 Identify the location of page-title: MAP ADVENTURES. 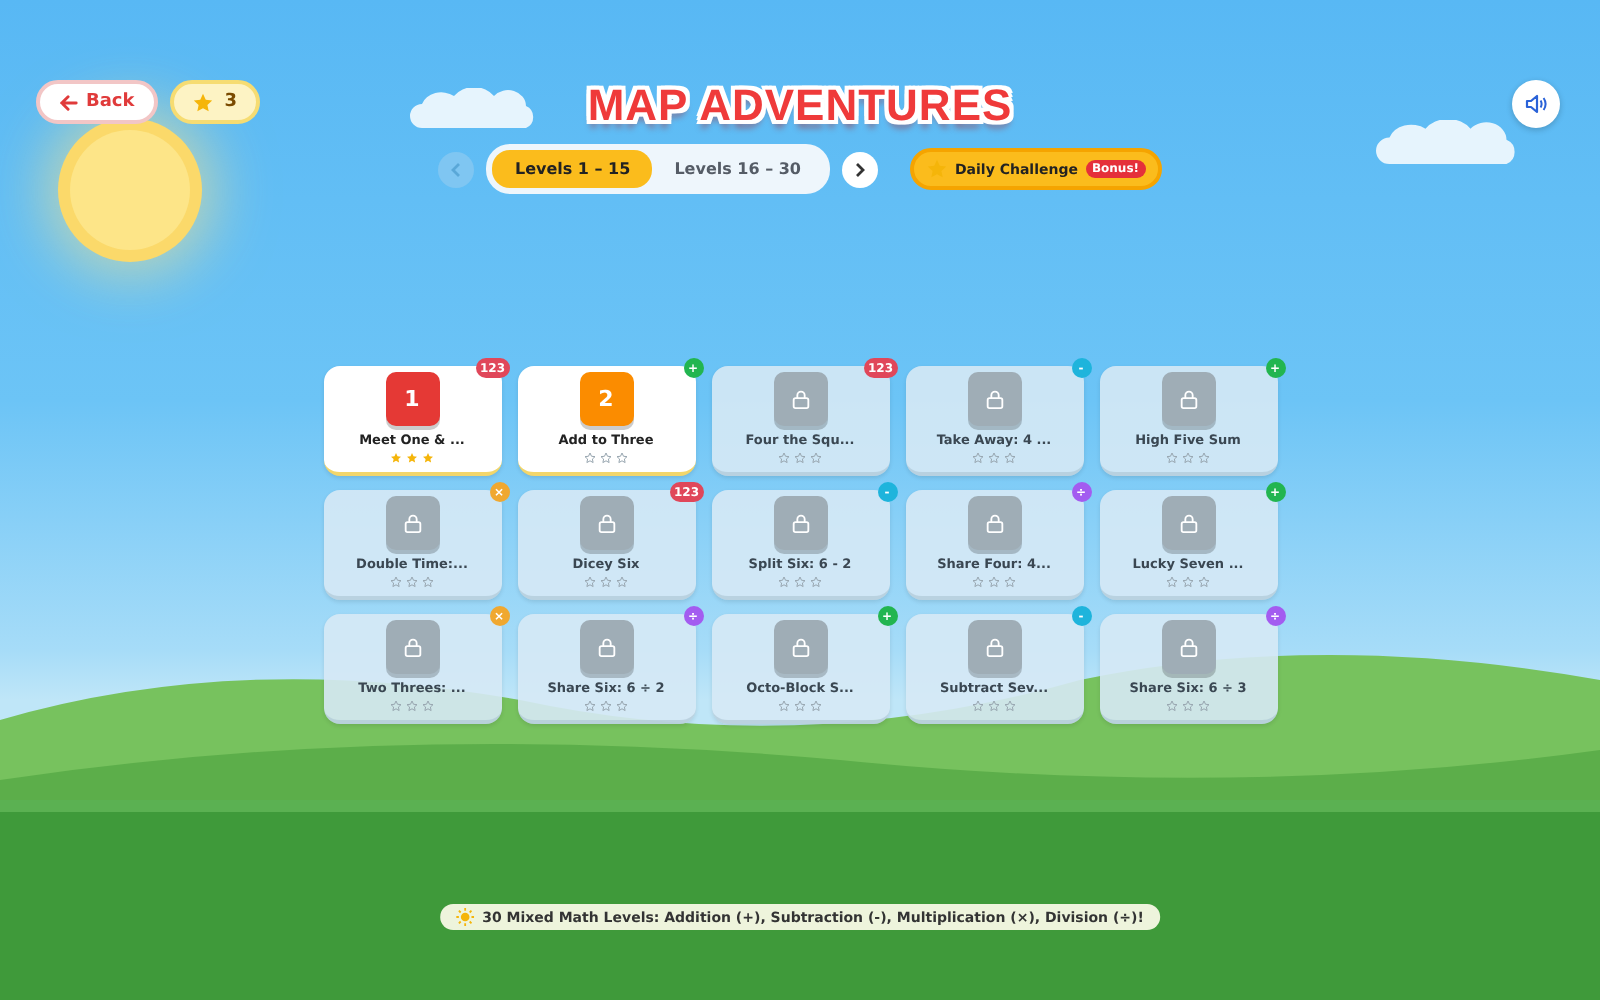
(800, 106).